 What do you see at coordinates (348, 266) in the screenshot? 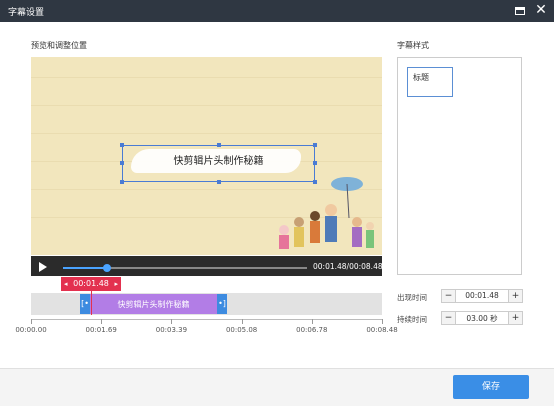
I see `time-display: 00:01.48/00:08.48` at bounding box center [348, 266].